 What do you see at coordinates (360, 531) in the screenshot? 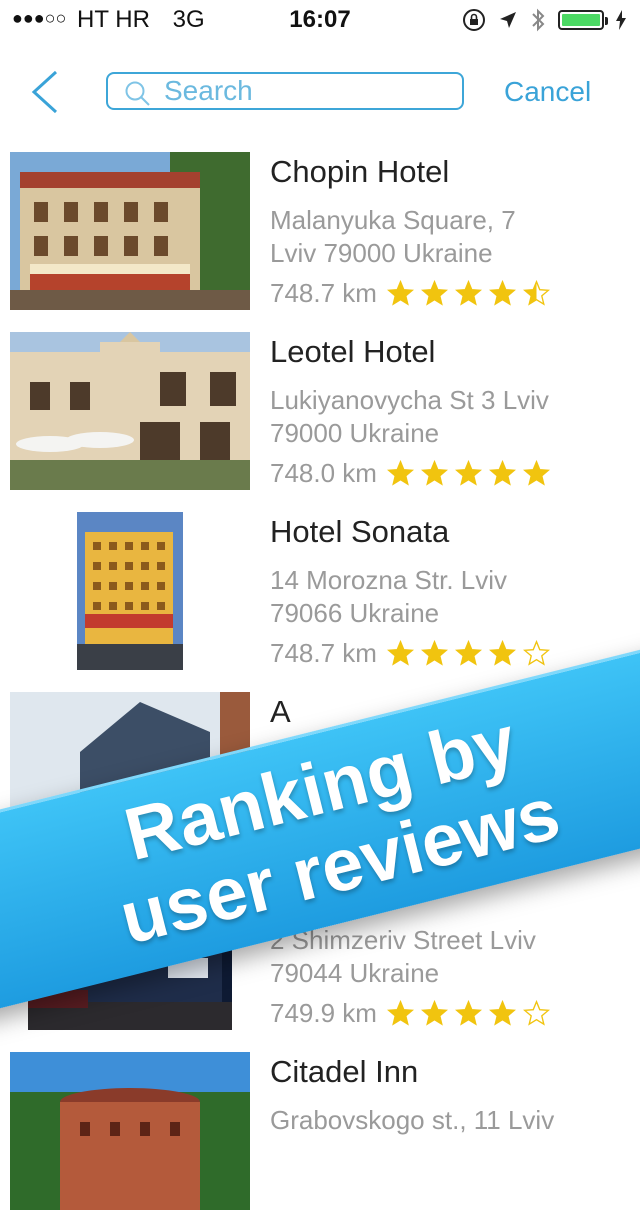
I see `hotel-name: Hotel Sonata` at bounding box center [360, 531].